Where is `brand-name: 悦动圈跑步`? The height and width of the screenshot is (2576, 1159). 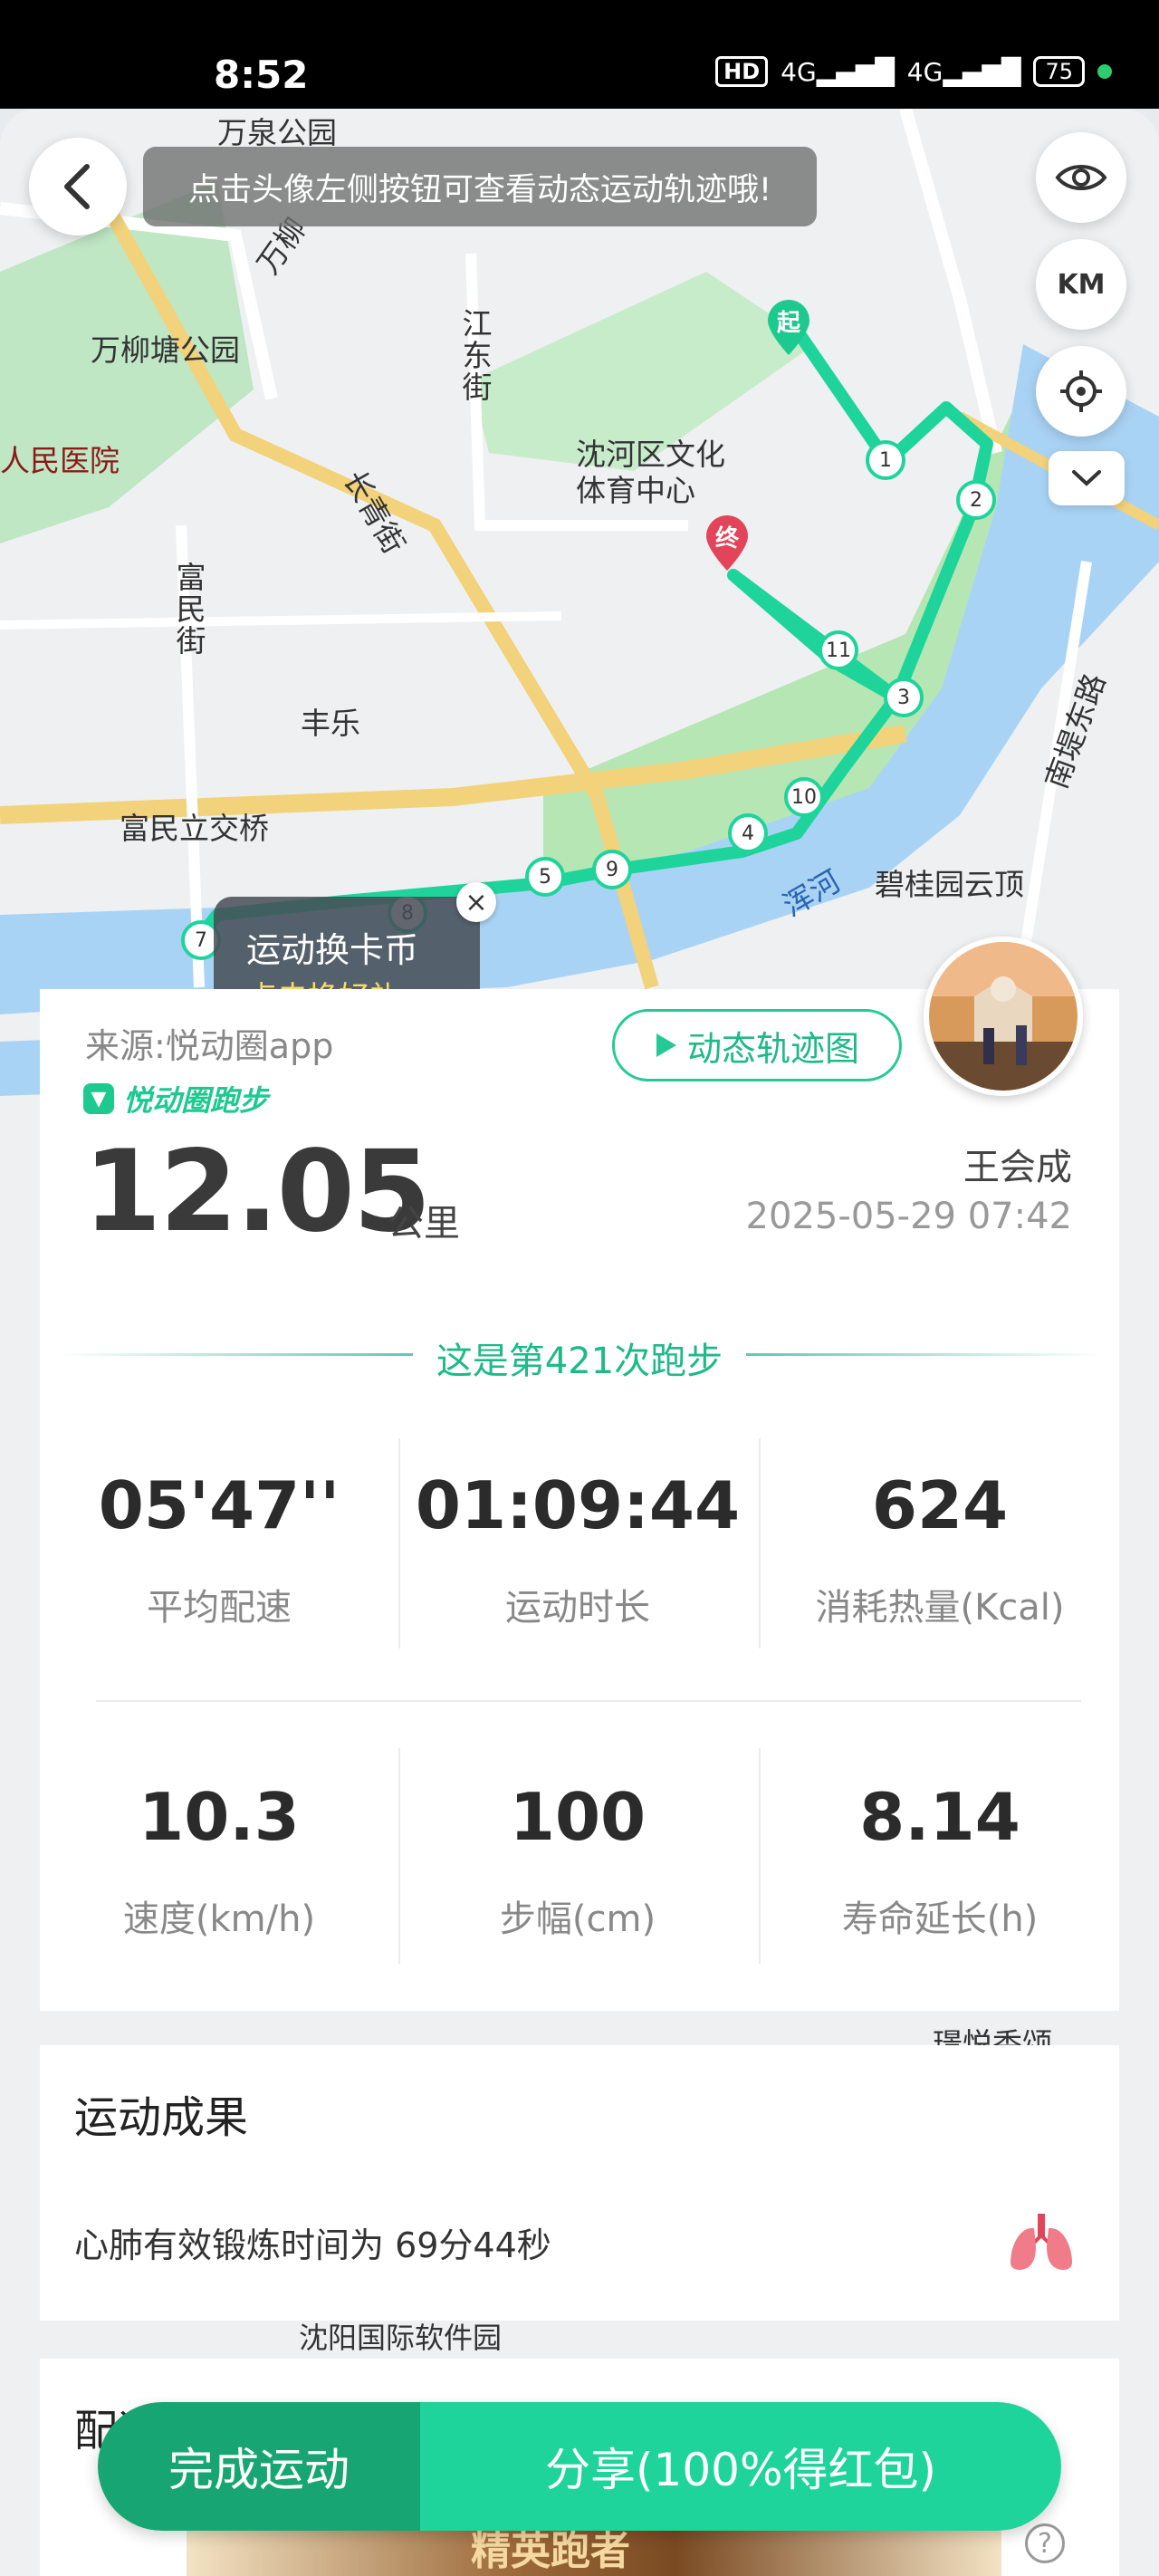 brand-name: 悦动圈跑步 is located at coordinates (196, 1100).